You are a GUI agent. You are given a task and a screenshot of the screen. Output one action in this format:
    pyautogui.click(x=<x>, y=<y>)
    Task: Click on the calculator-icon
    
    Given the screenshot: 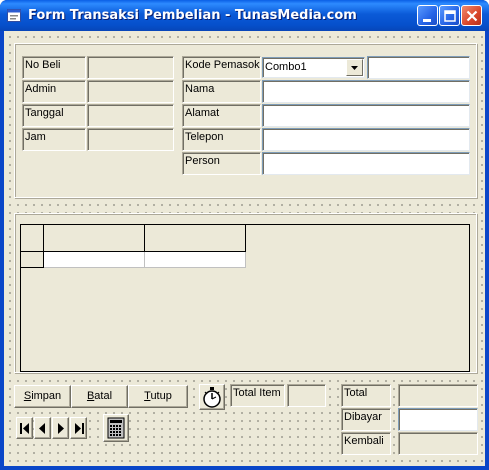 What is the action you would take?
    pyautogui.click(x=116, y=428)
    